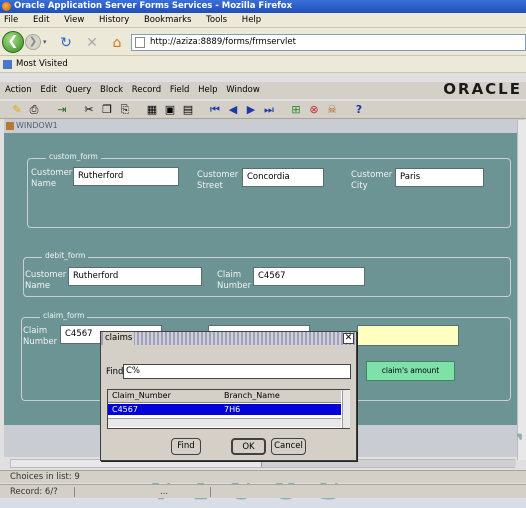 The image size is (526, 508). What do you see at coordinates (482, 89) in the screenshot?
I see `oracle-logo: ORACLE` at bounding box center [482, 89].